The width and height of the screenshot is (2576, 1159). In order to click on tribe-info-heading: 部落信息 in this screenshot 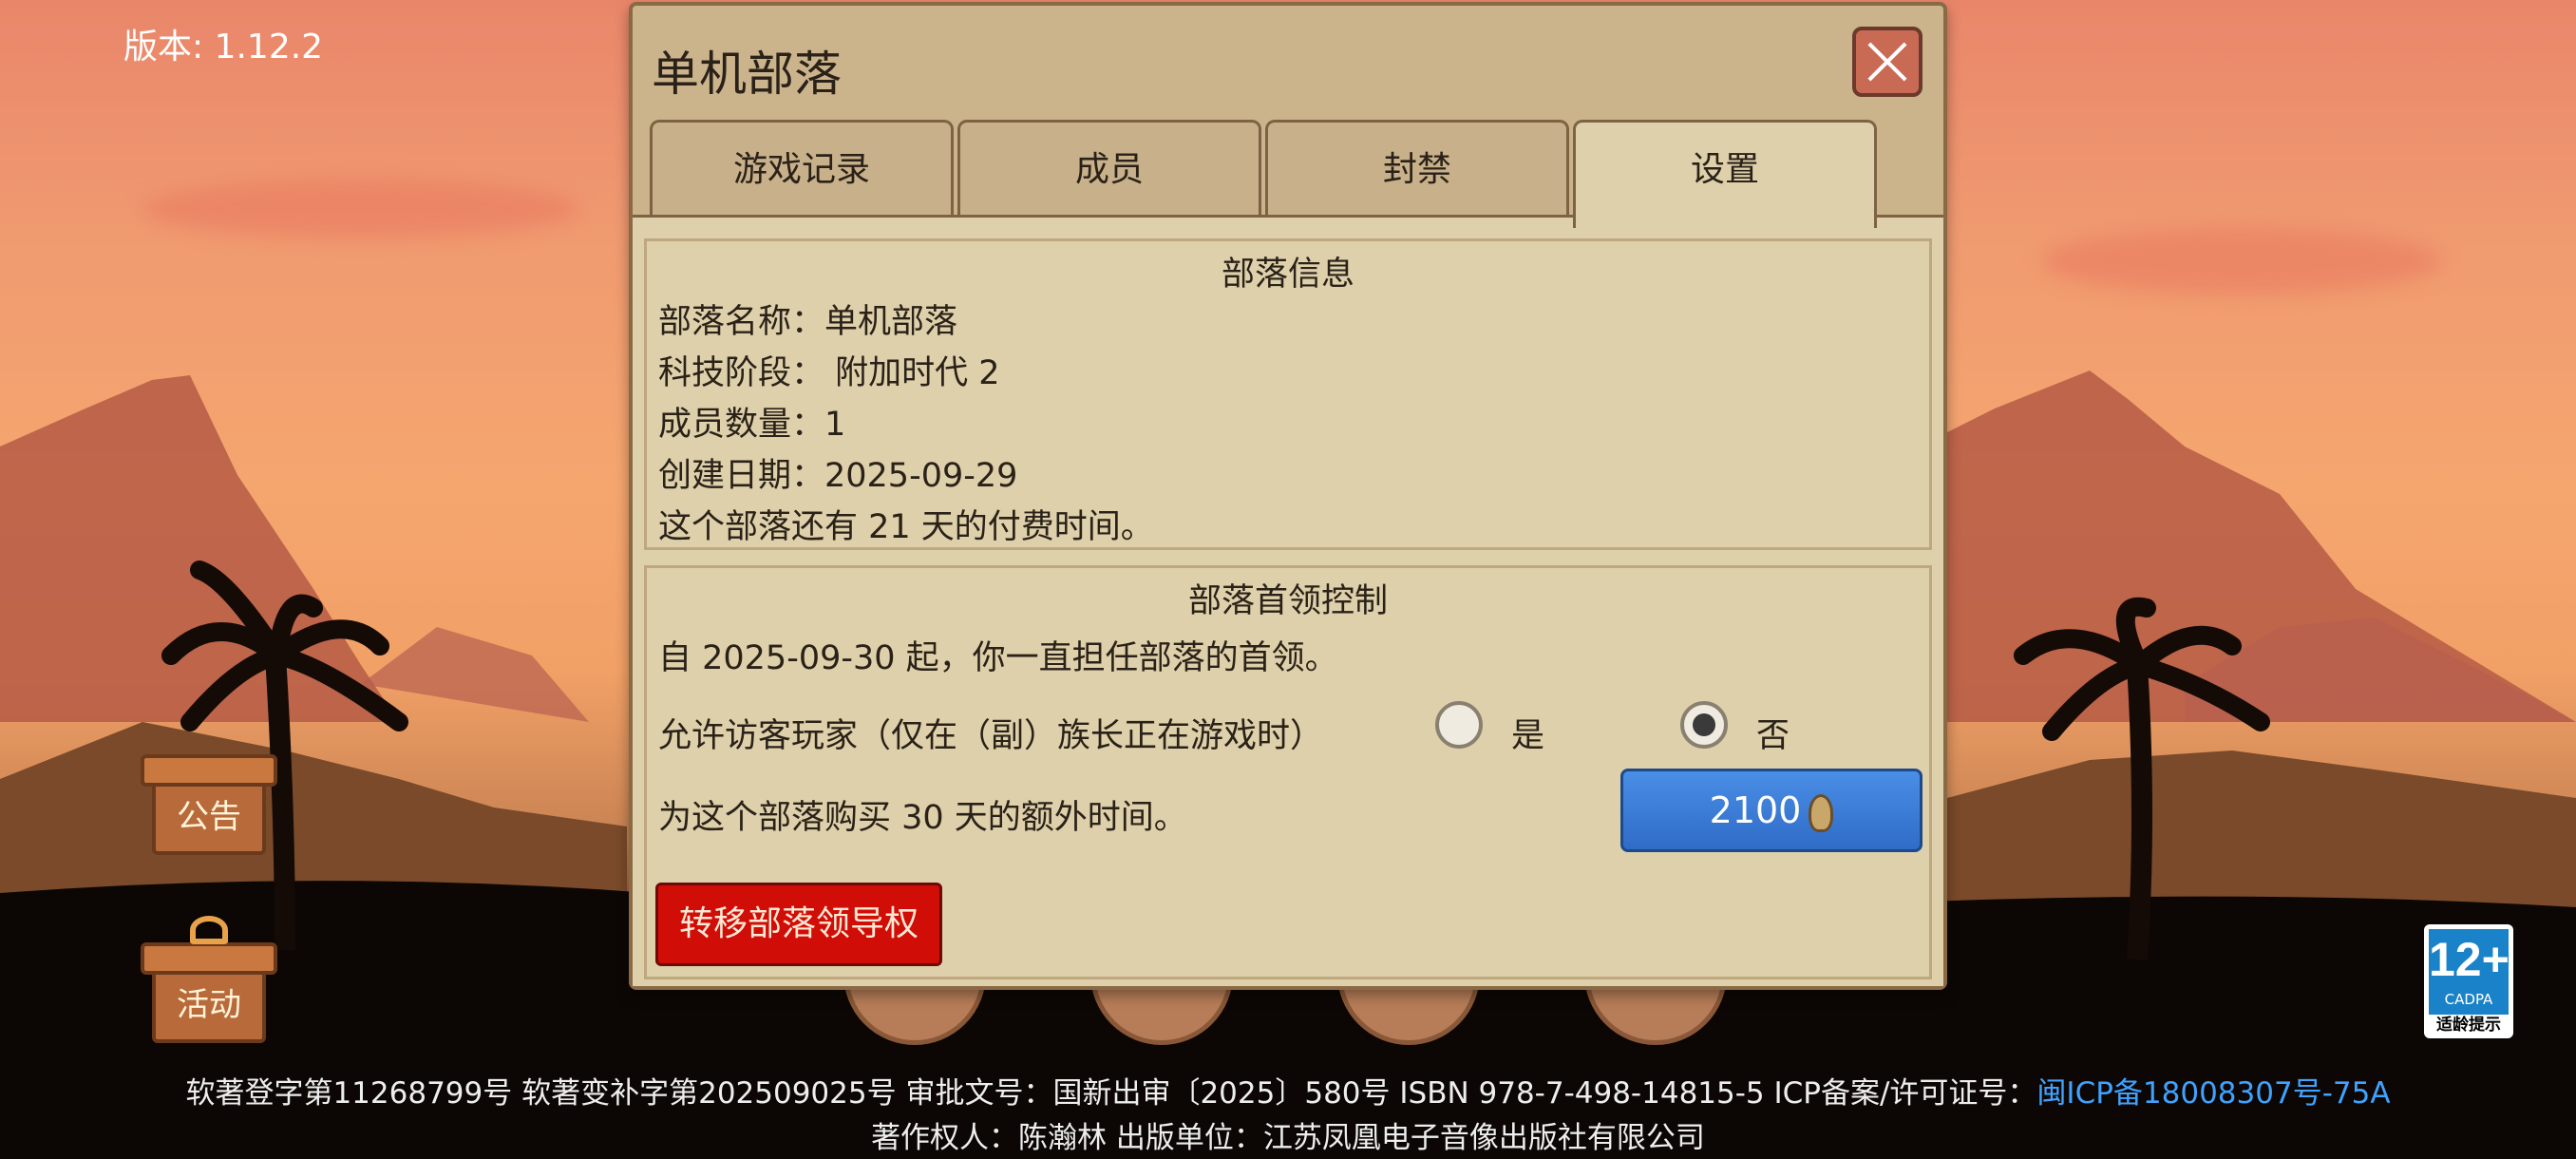, I will do `click(1287, 275)`.